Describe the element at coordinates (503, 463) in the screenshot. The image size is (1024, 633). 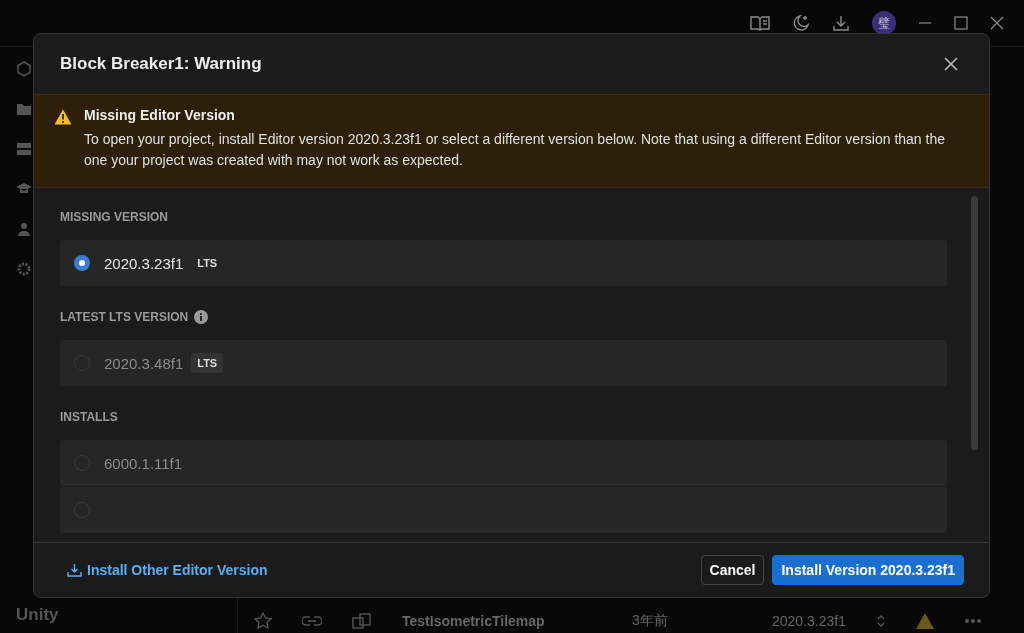
I see `version-option: 6000.1.11f1` at that location.